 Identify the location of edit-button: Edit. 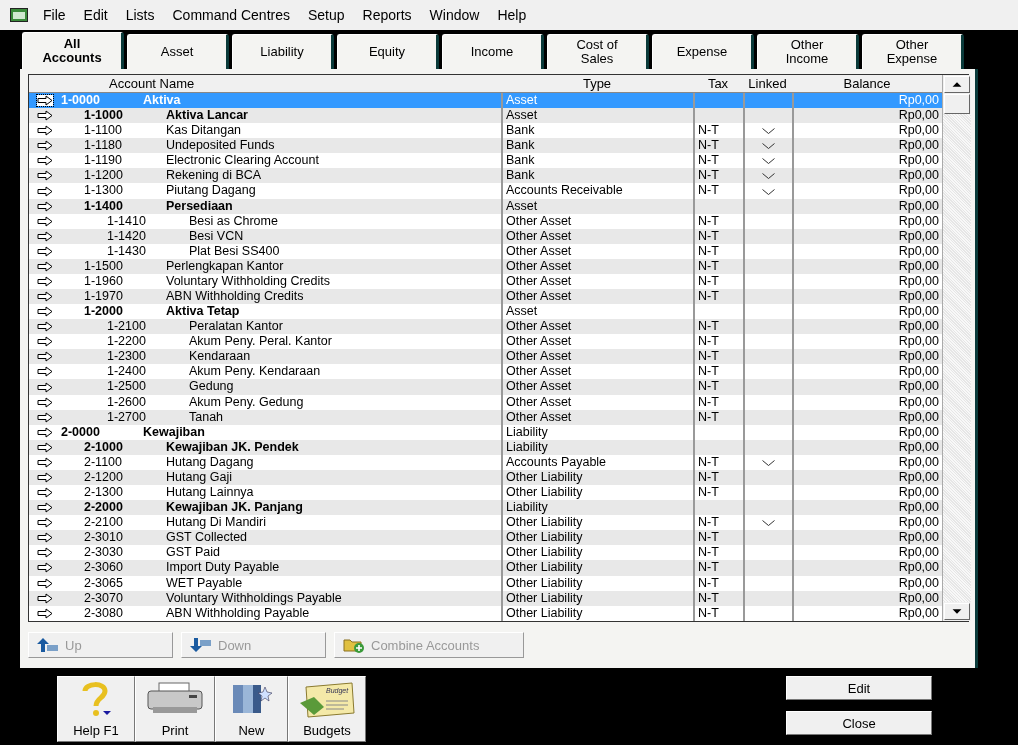
(859, 688).